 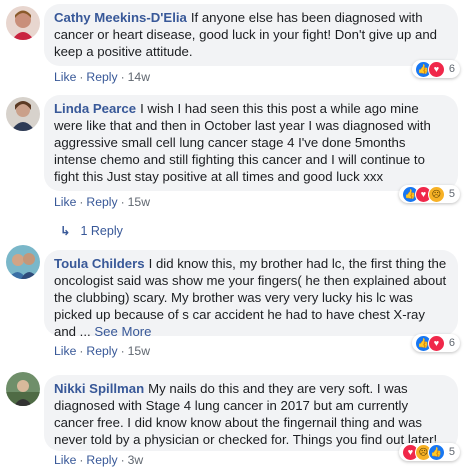 I want to click on comment-actions: Like · Reply · 3w, so click(x=98, y=460).